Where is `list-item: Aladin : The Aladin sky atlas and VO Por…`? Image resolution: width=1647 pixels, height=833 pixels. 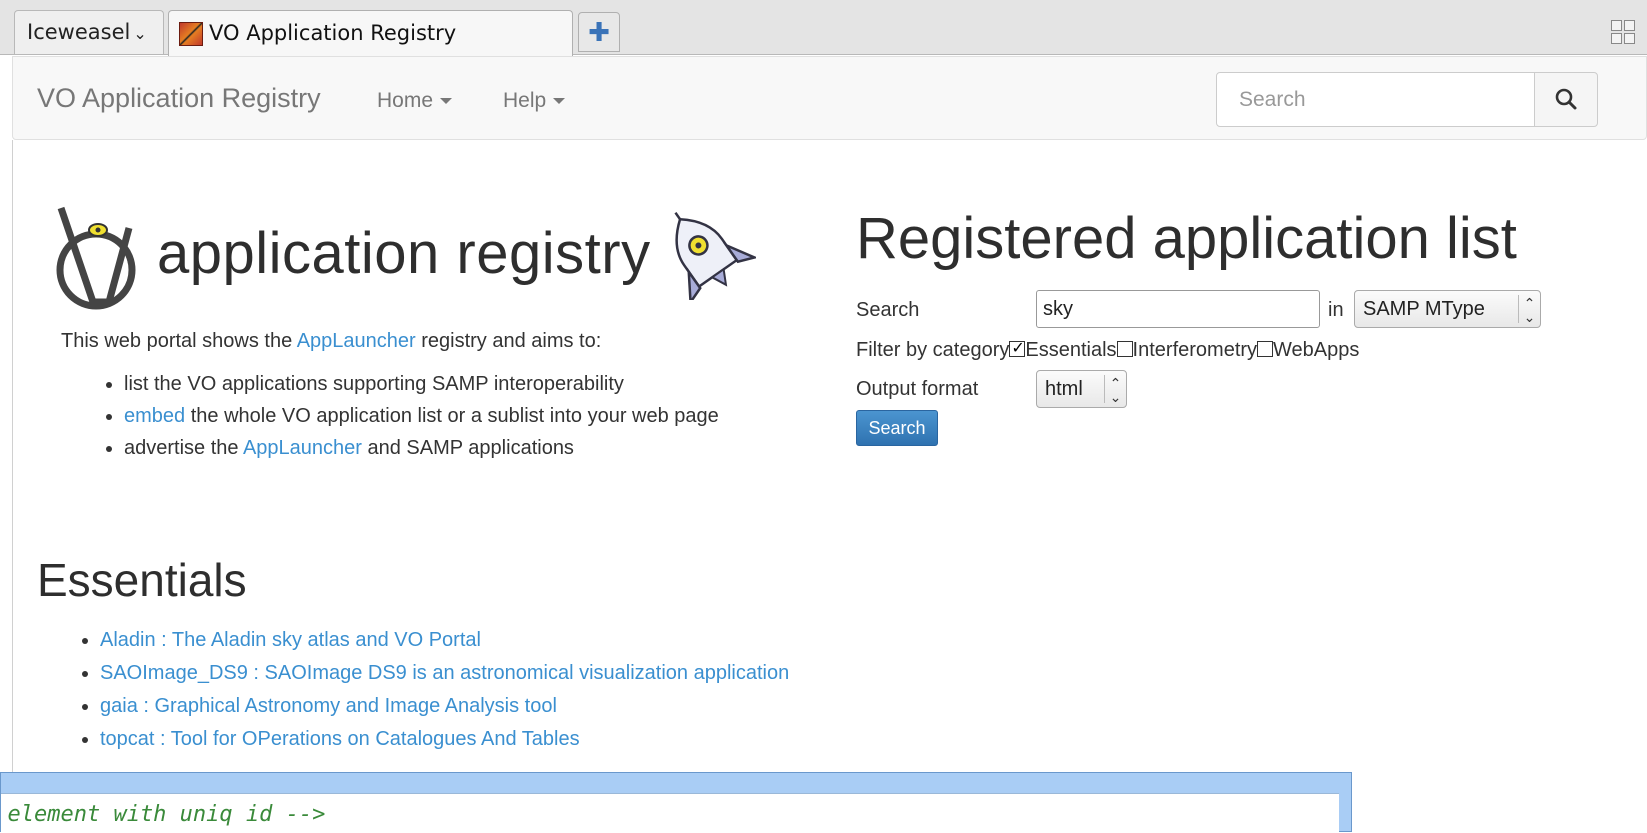
list-item: Aladin : The Aladin sky atlas and VO Por… is located at coordinates (444, 640).